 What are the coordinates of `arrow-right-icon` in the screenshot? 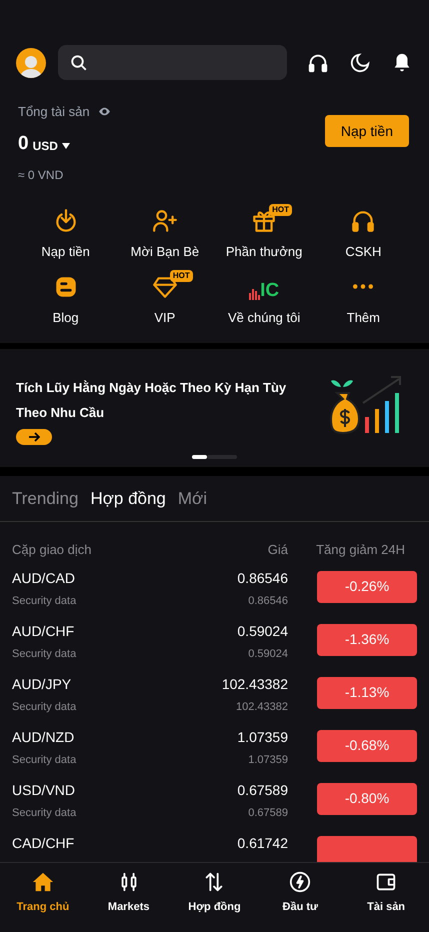 It's located at (34, 437).